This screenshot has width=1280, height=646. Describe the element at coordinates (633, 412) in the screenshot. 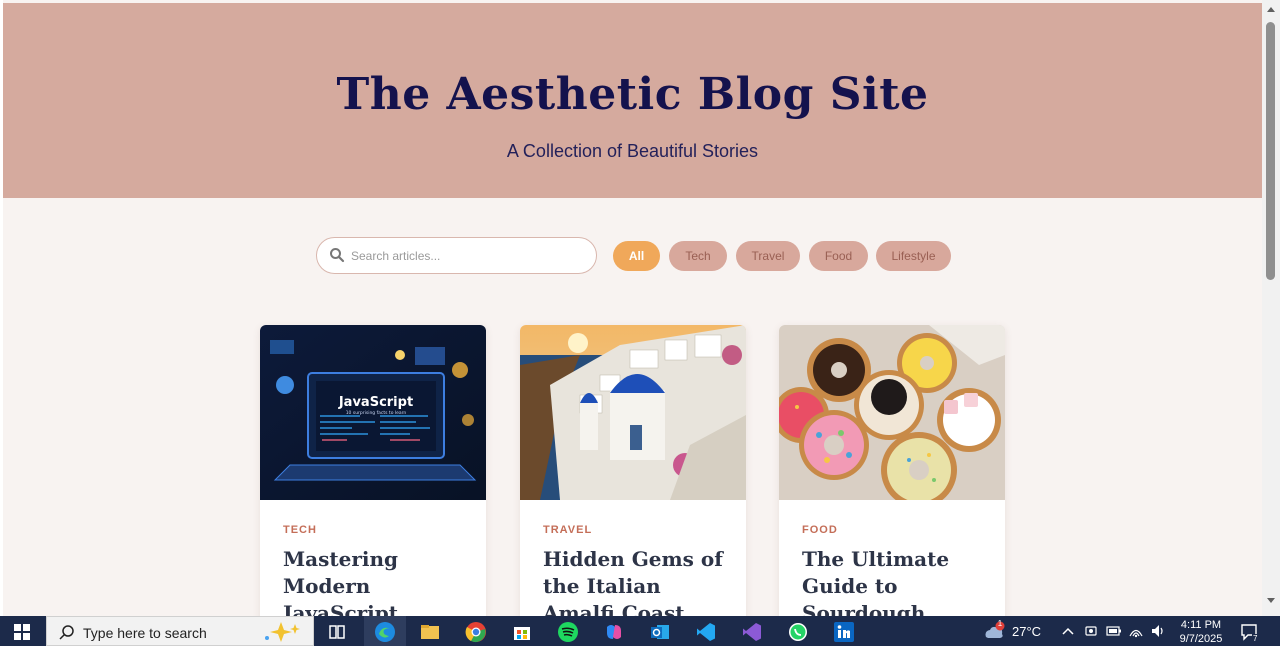

I see `article-image-coast` at that location.